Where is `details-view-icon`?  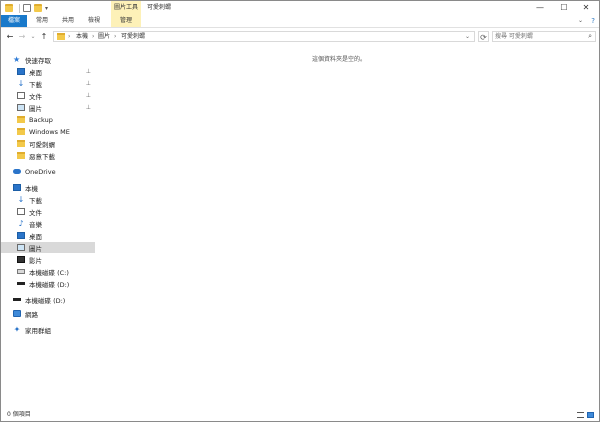 details-view-icon is located at coordinates (580, 415).